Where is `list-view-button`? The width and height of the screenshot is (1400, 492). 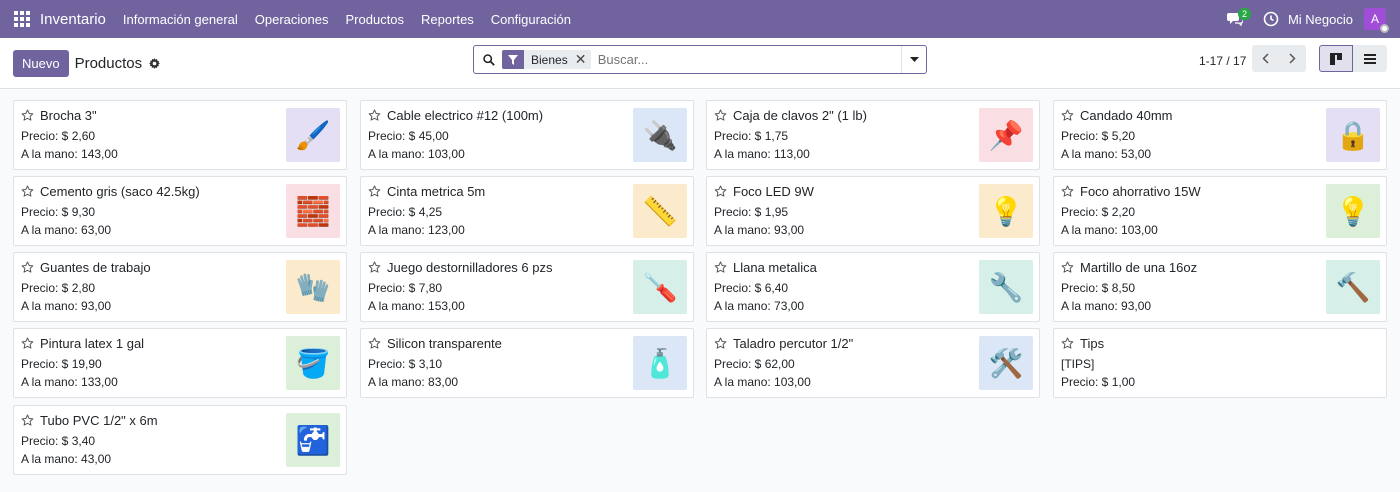
list-view-button is located at coordinates (1370, 58).